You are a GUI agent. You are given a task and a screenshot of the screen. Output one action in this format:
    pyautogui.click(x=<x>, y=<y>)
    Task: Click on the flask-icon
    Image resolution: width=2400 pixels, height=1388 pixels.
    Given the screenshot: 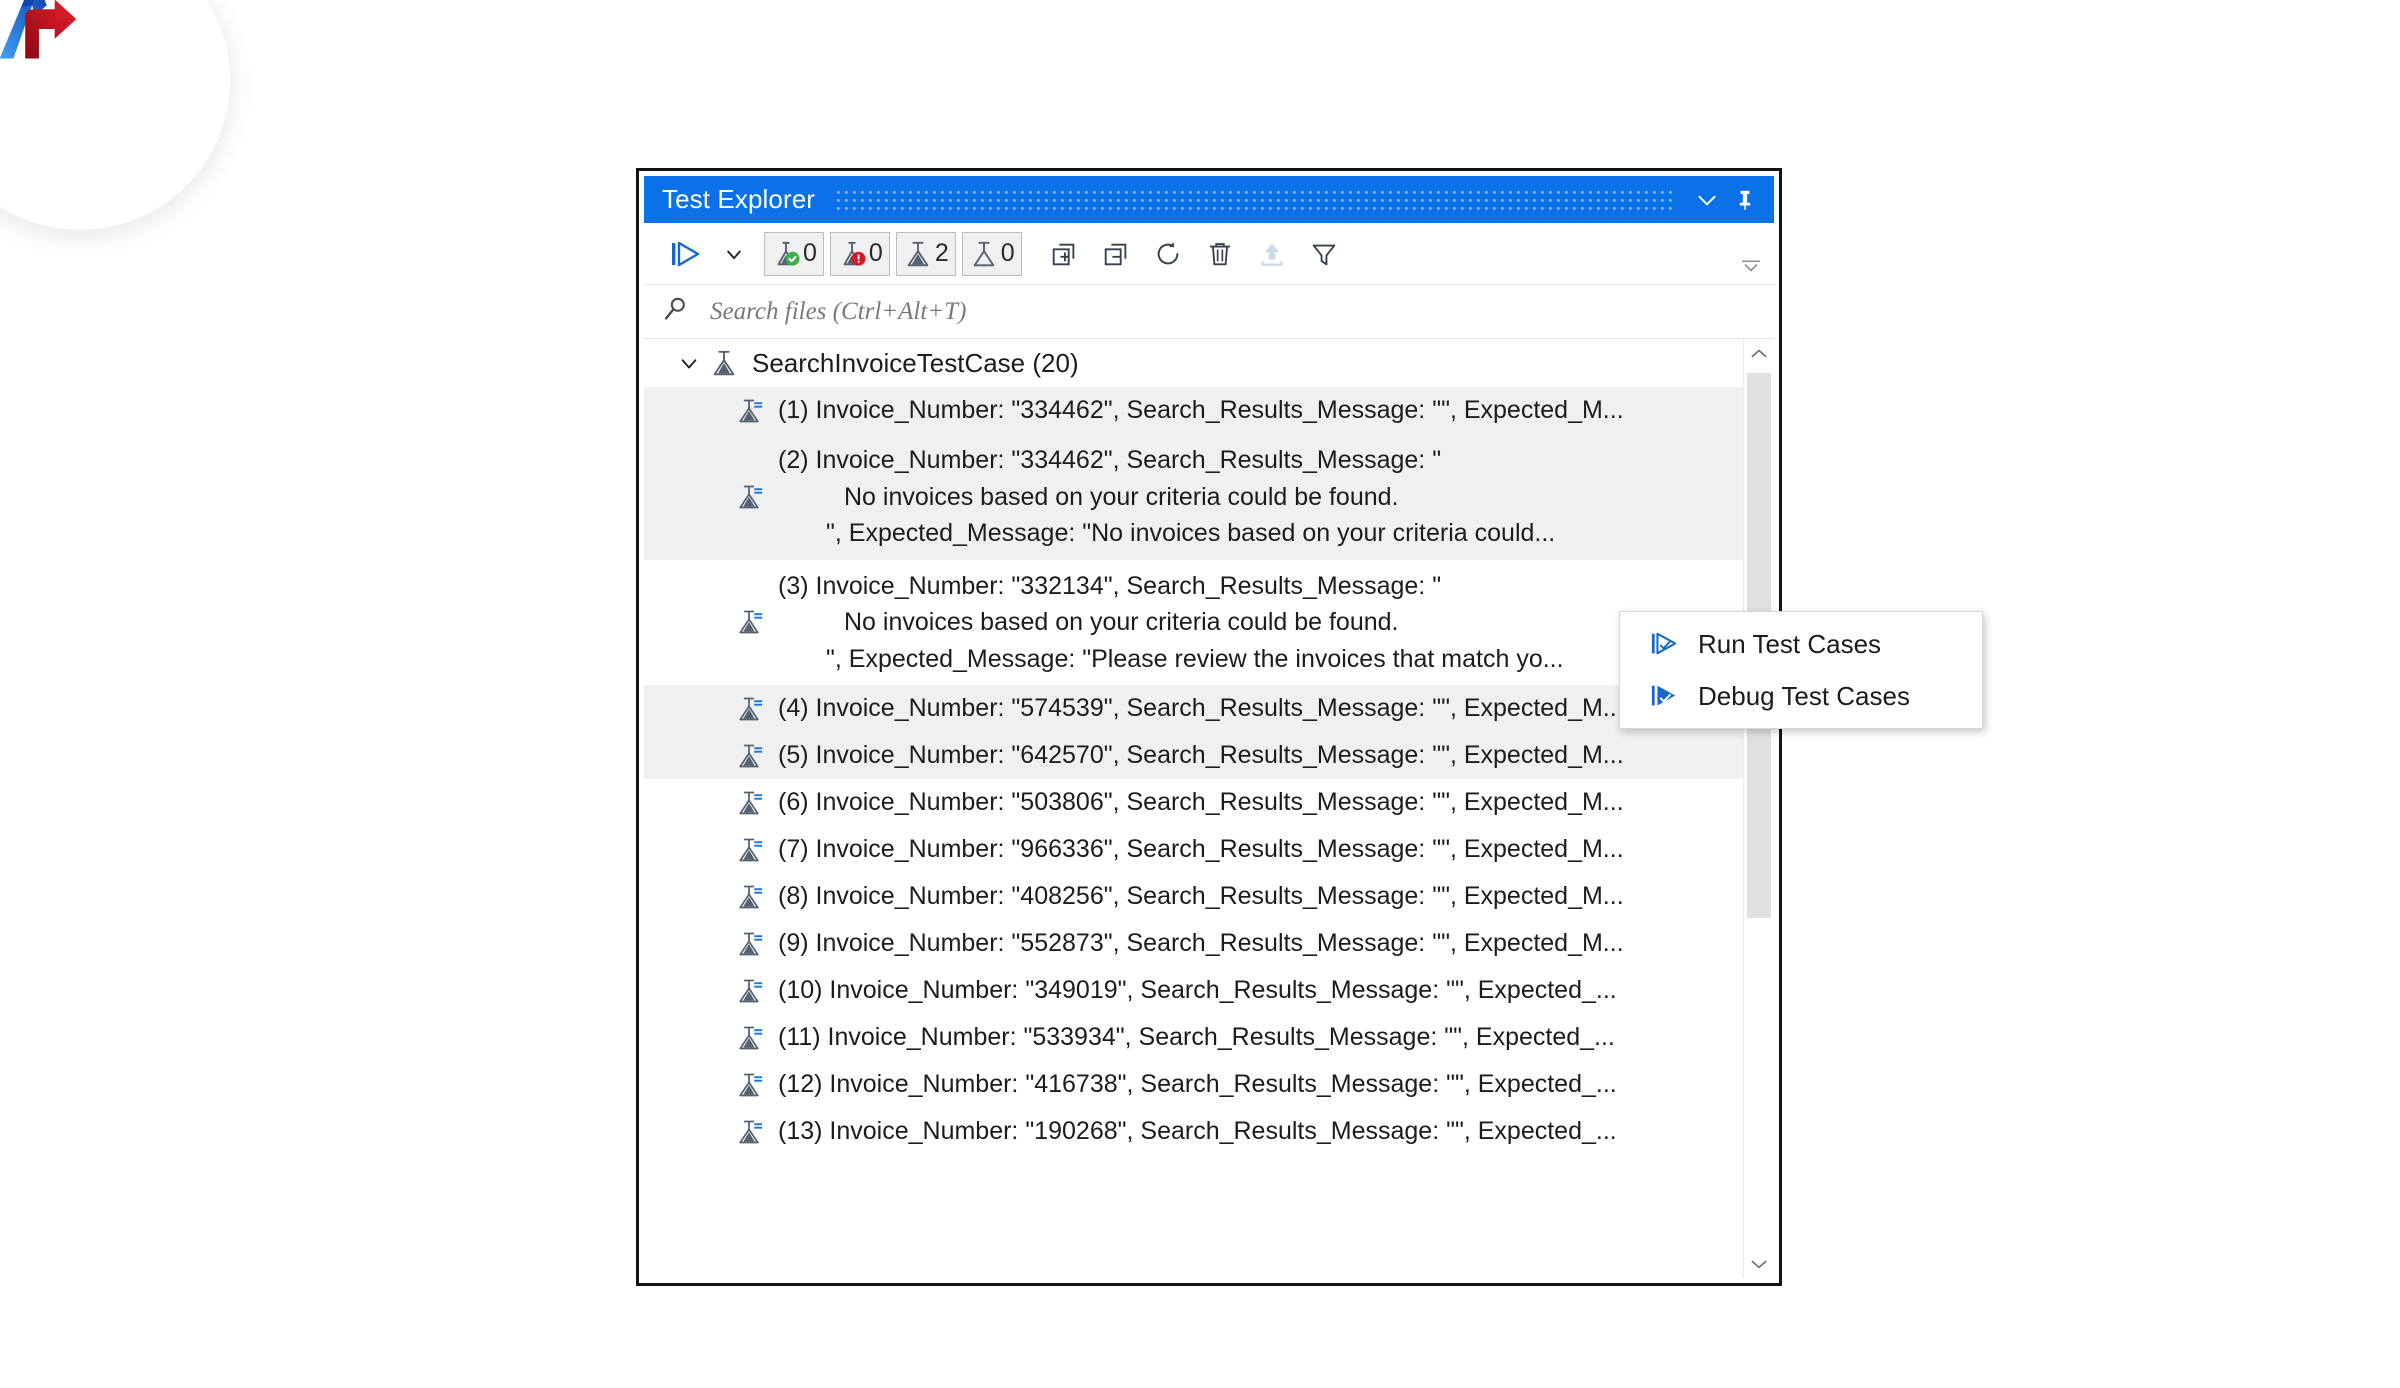 What is the action you would take?
    pyautogui.click(x=724, y=363)
    